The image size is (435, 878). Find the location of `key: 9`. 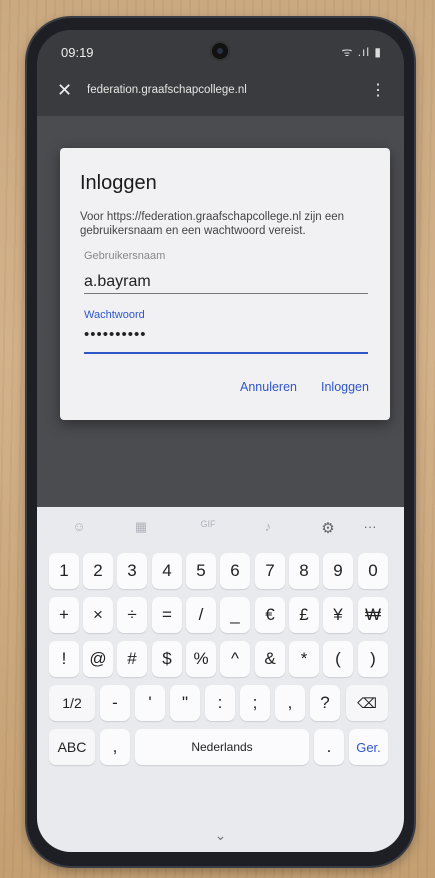

key: 9 is located at coordinates (338, 571).